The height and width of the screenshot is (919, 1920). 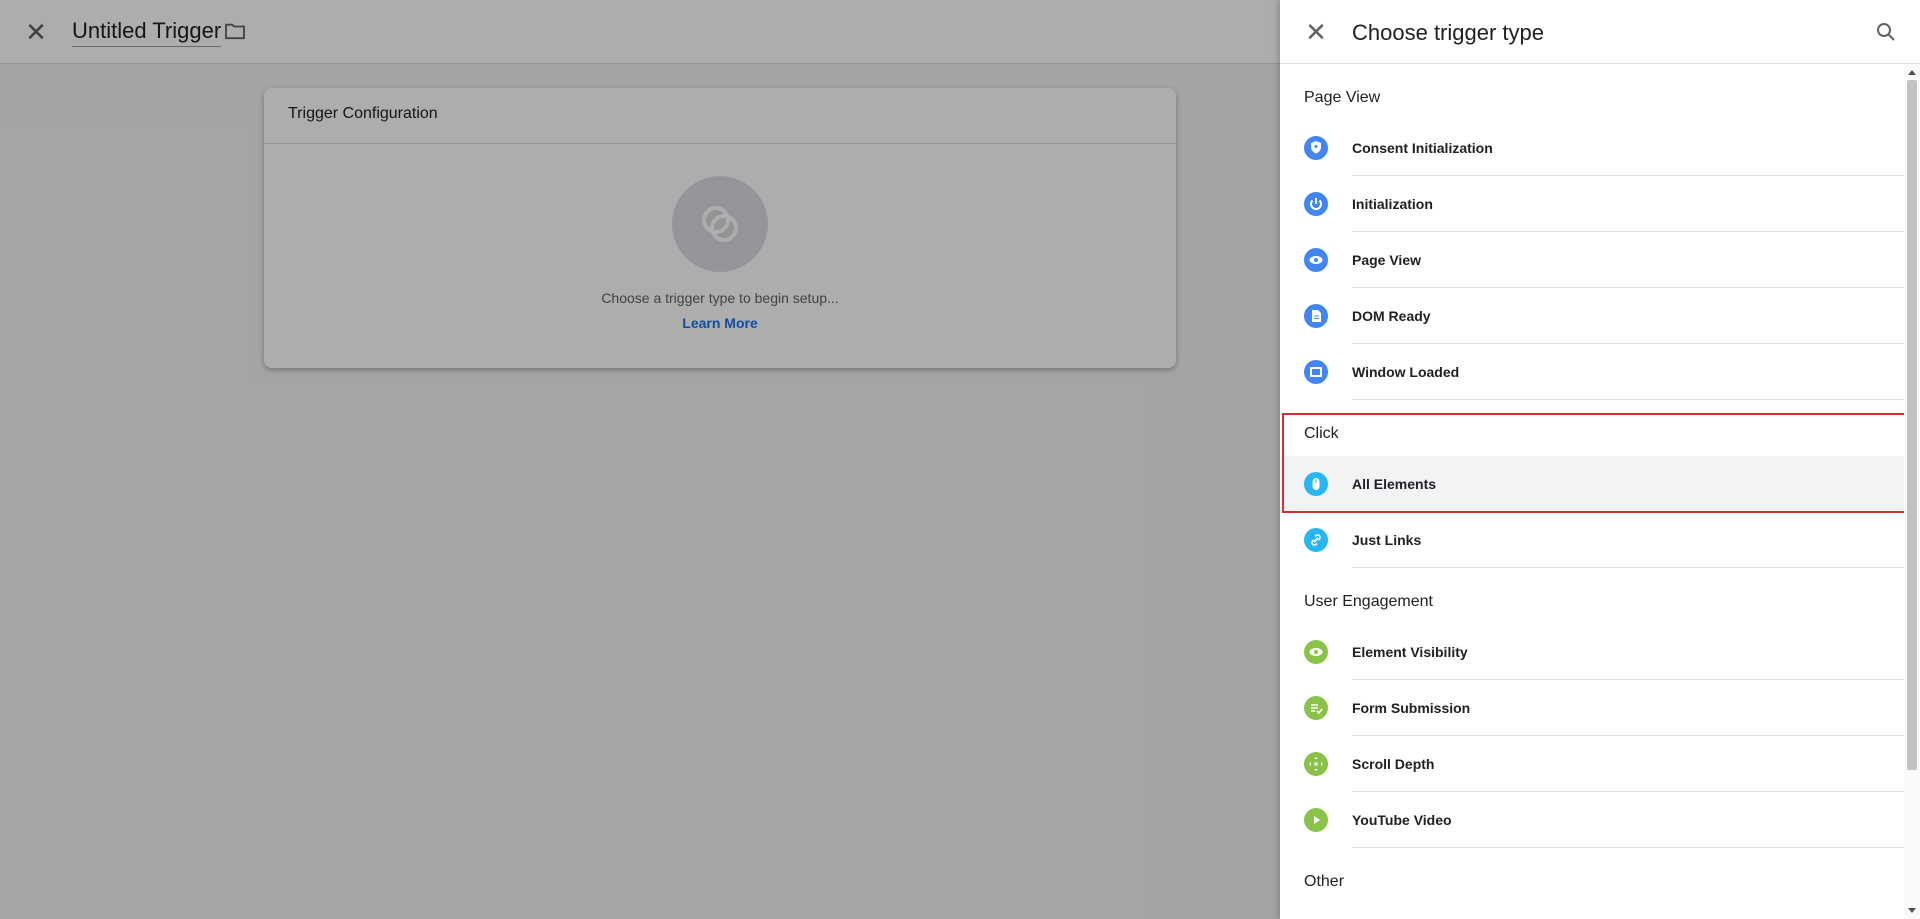 I want to click on trigger-type-item: DOM Ready, so click(x=1592, y=316).